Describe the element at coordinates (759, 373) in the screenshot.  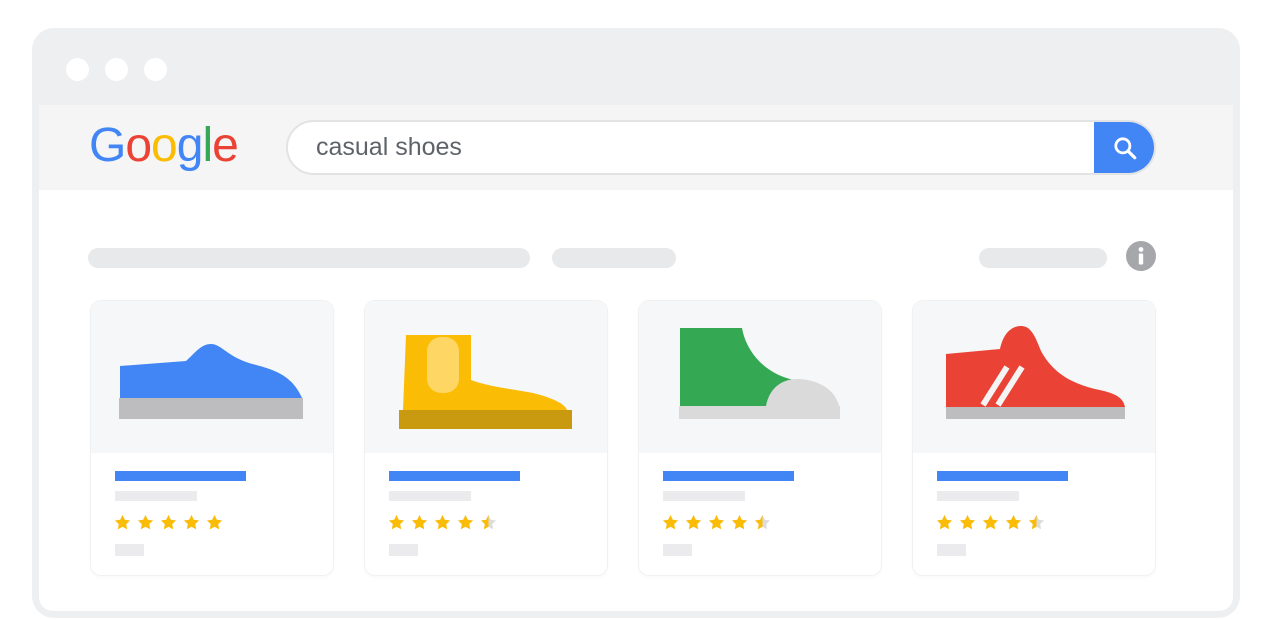
I see `green-high-top-icon` at that location.